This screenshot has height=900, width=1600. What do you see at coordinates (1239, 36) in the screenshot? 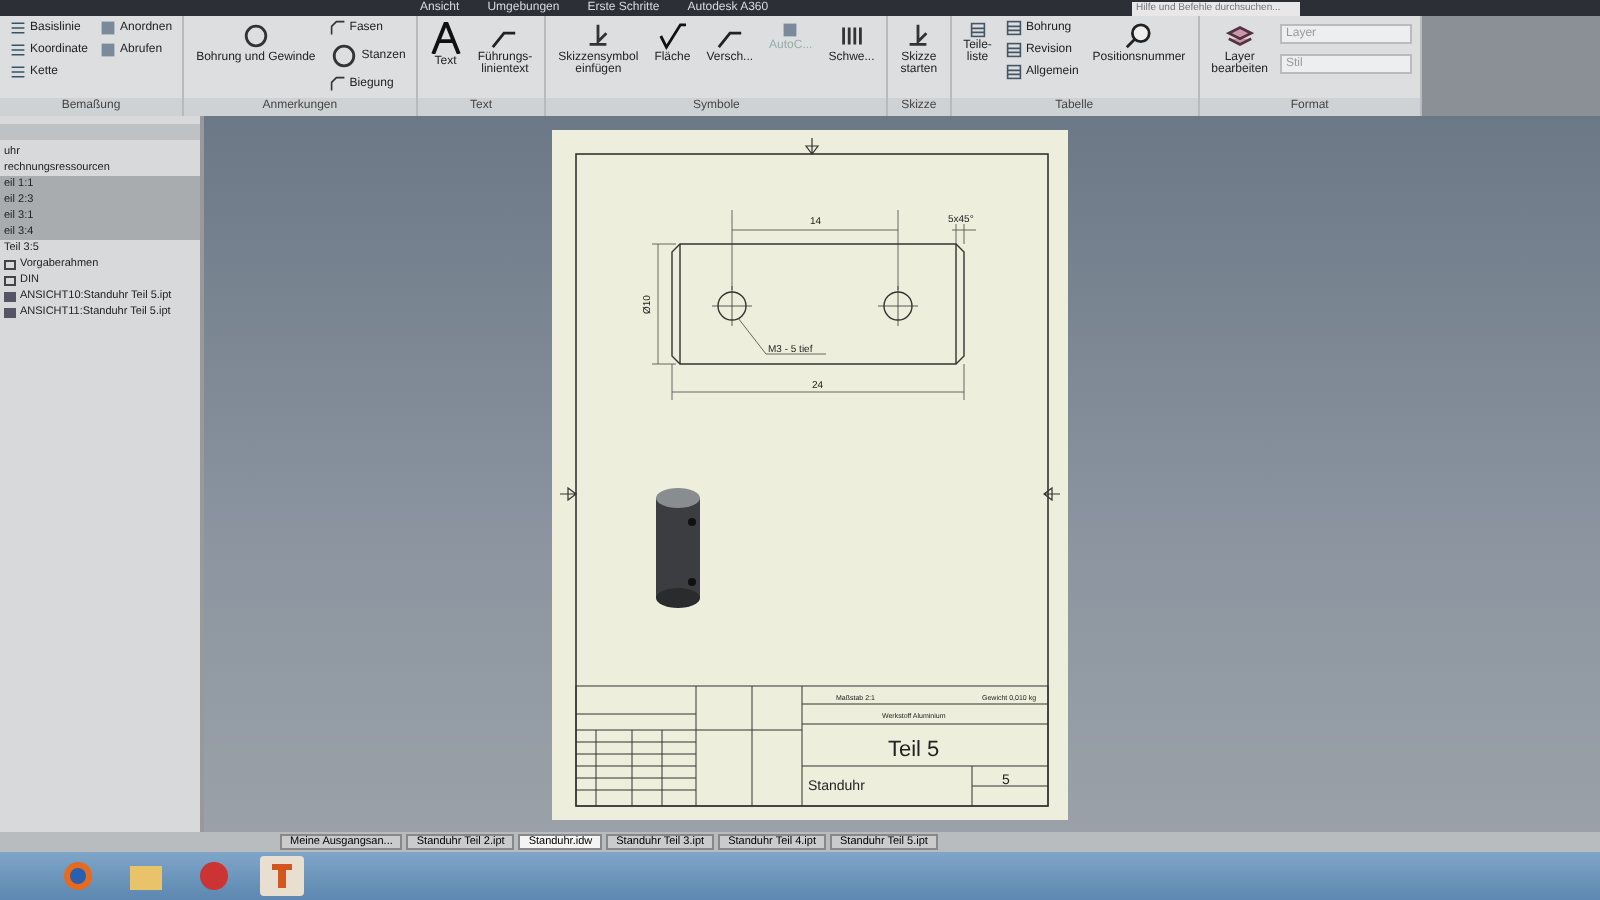
I see `layers-icon` at bounding box center [1239, 36].